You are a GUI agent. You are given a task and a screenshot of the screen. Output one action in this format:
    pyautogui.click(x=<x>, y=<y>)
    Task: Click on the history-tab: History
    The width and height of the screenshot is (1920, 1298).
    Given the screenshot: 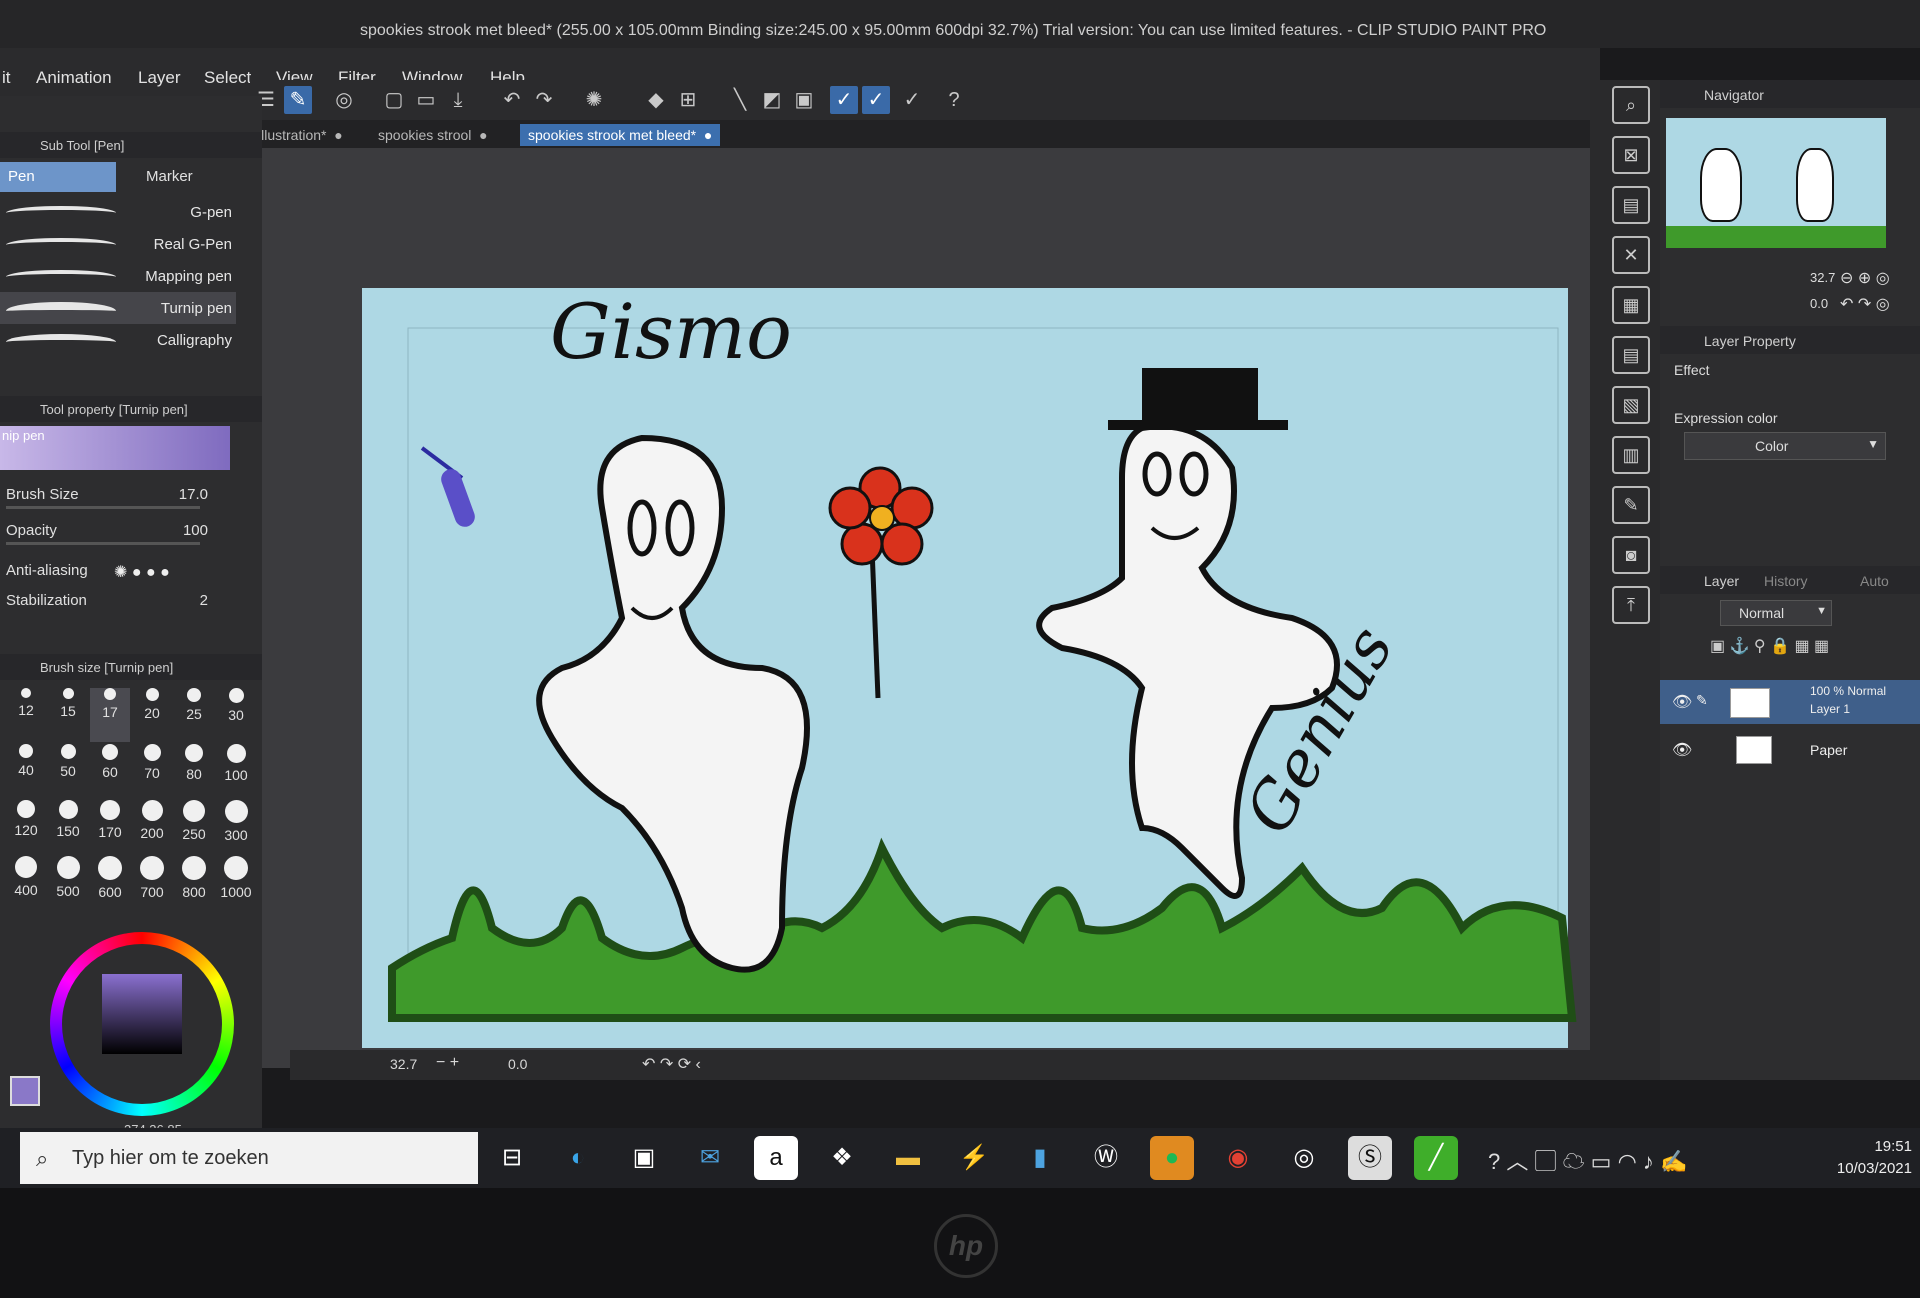 What is the action you would take?
    pyautogui.click(x=1786, y=581)
    